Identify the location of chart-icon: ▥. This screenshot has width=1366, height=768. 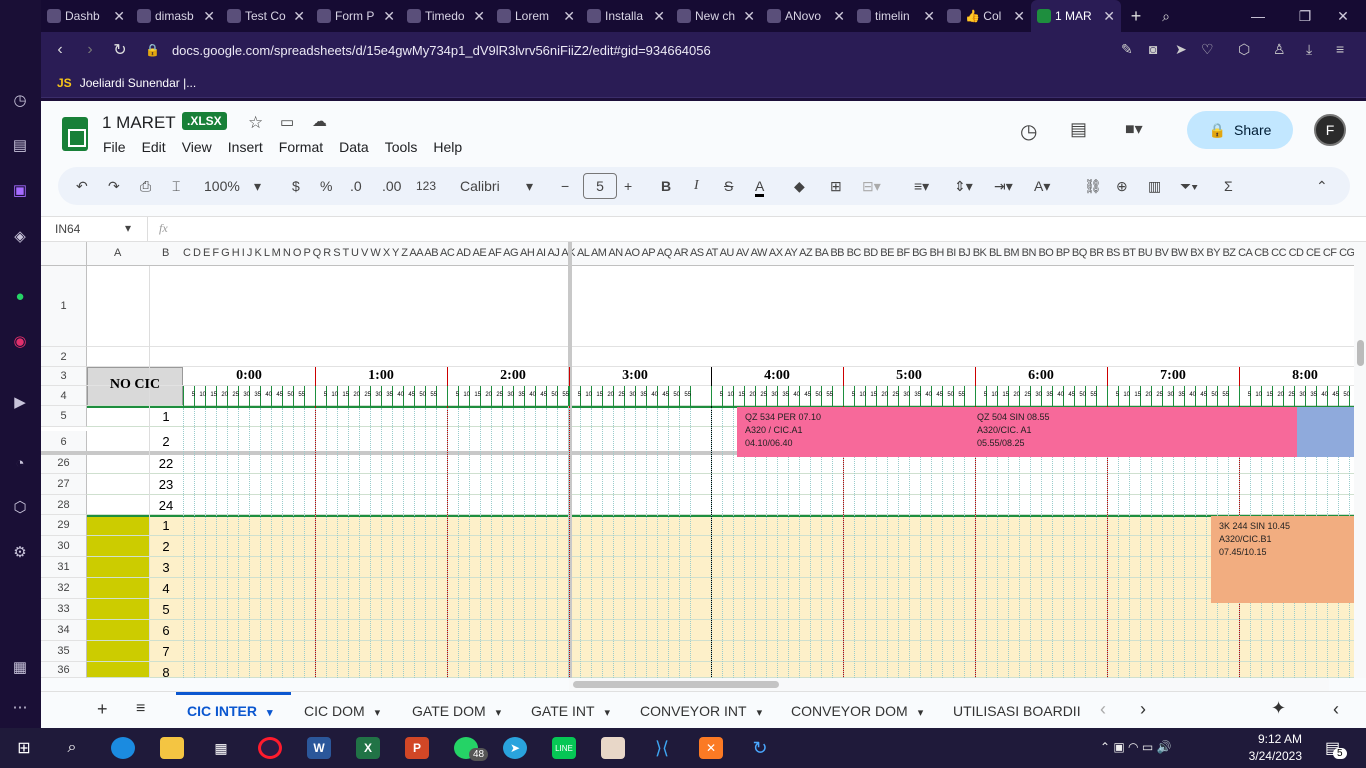
(1154, 186).